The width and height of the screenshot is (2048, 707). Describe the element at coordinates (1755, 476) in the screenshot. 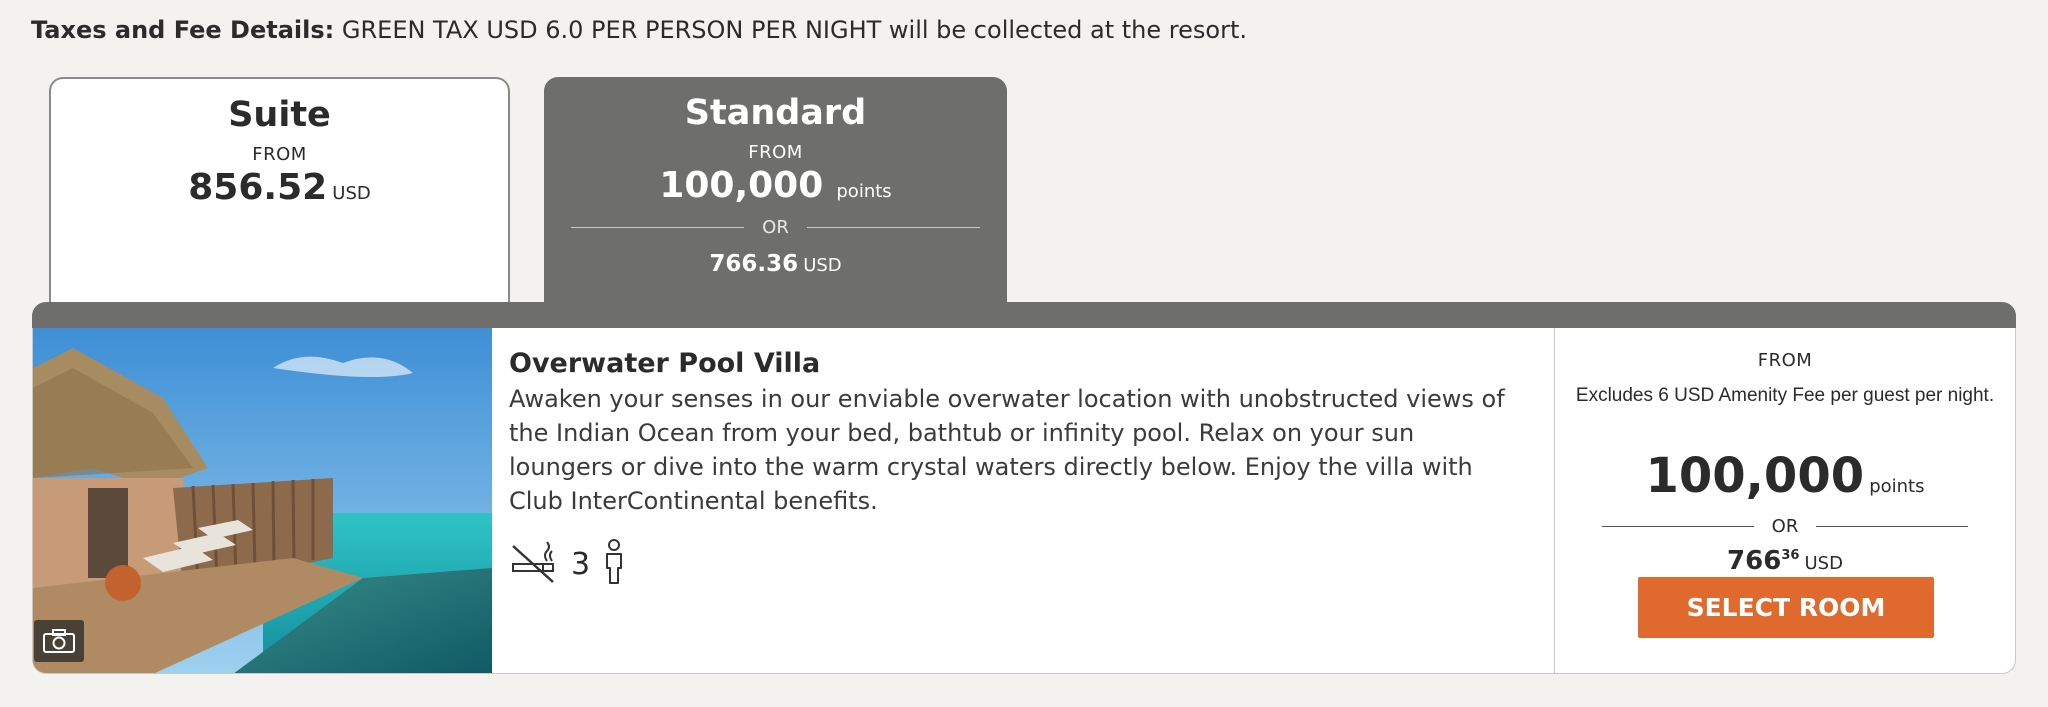

I see `room-points-value: 100,000` at that location.